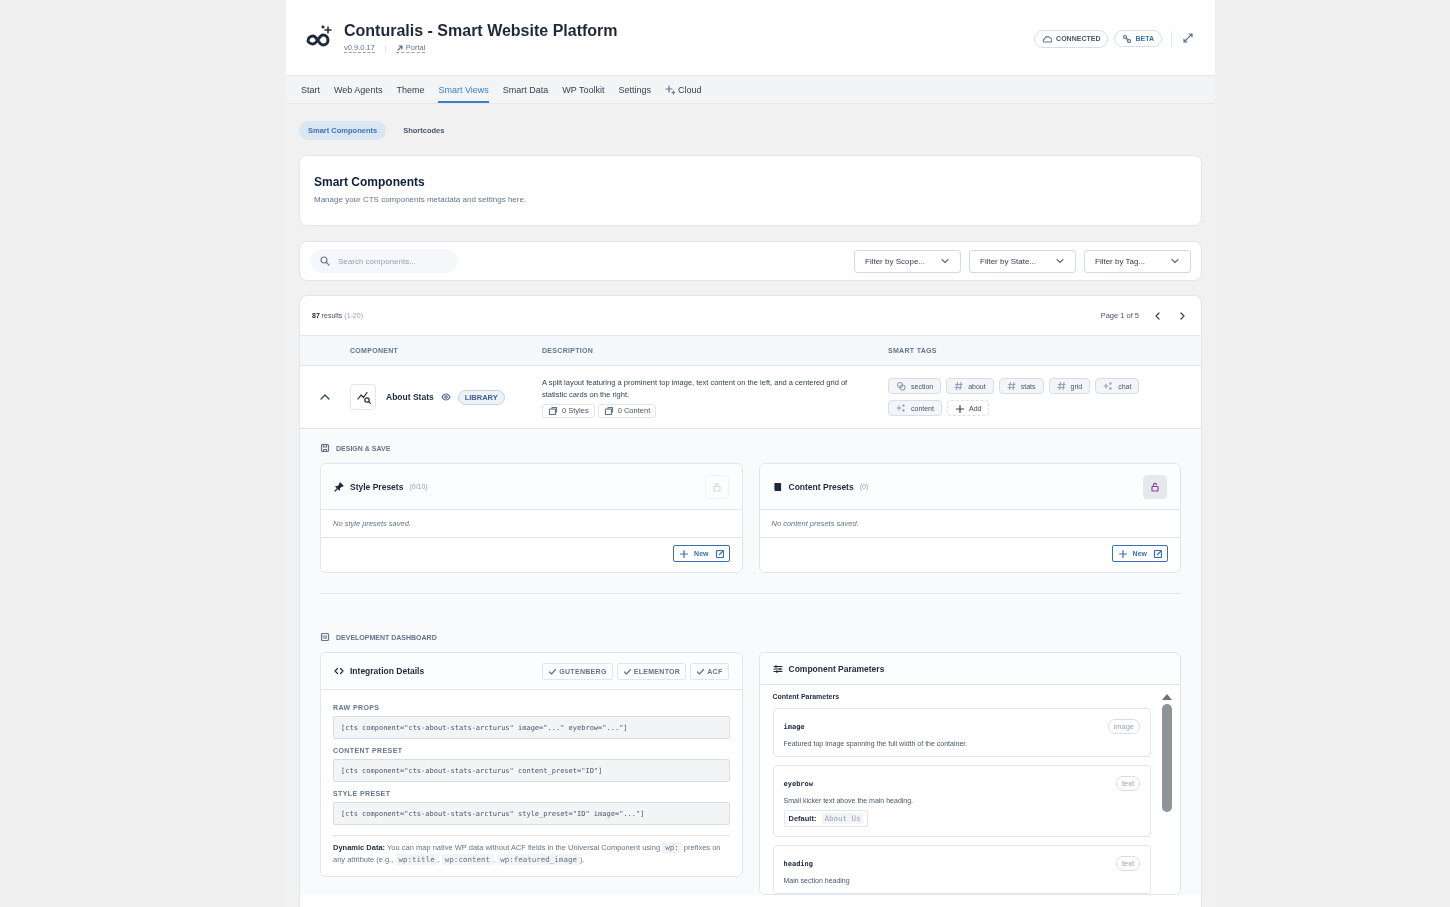 The image size is (1450, 907). What do you see at coordinates (363, 397) in the screenshot?
I see `chart-search-icon` at bounding box center [363, 397].